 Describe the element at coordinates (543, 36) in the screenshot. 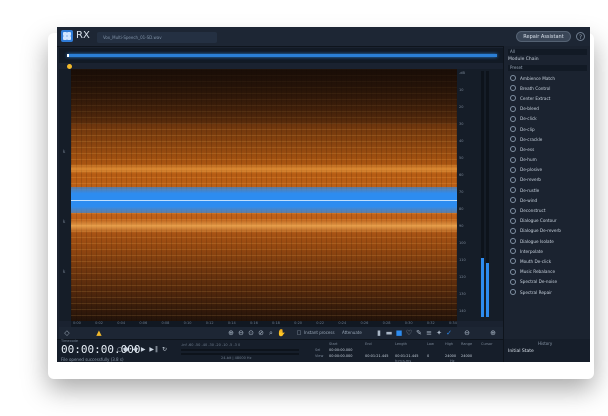

I see `repair-assistant-button: Repair Assistant` at that location.